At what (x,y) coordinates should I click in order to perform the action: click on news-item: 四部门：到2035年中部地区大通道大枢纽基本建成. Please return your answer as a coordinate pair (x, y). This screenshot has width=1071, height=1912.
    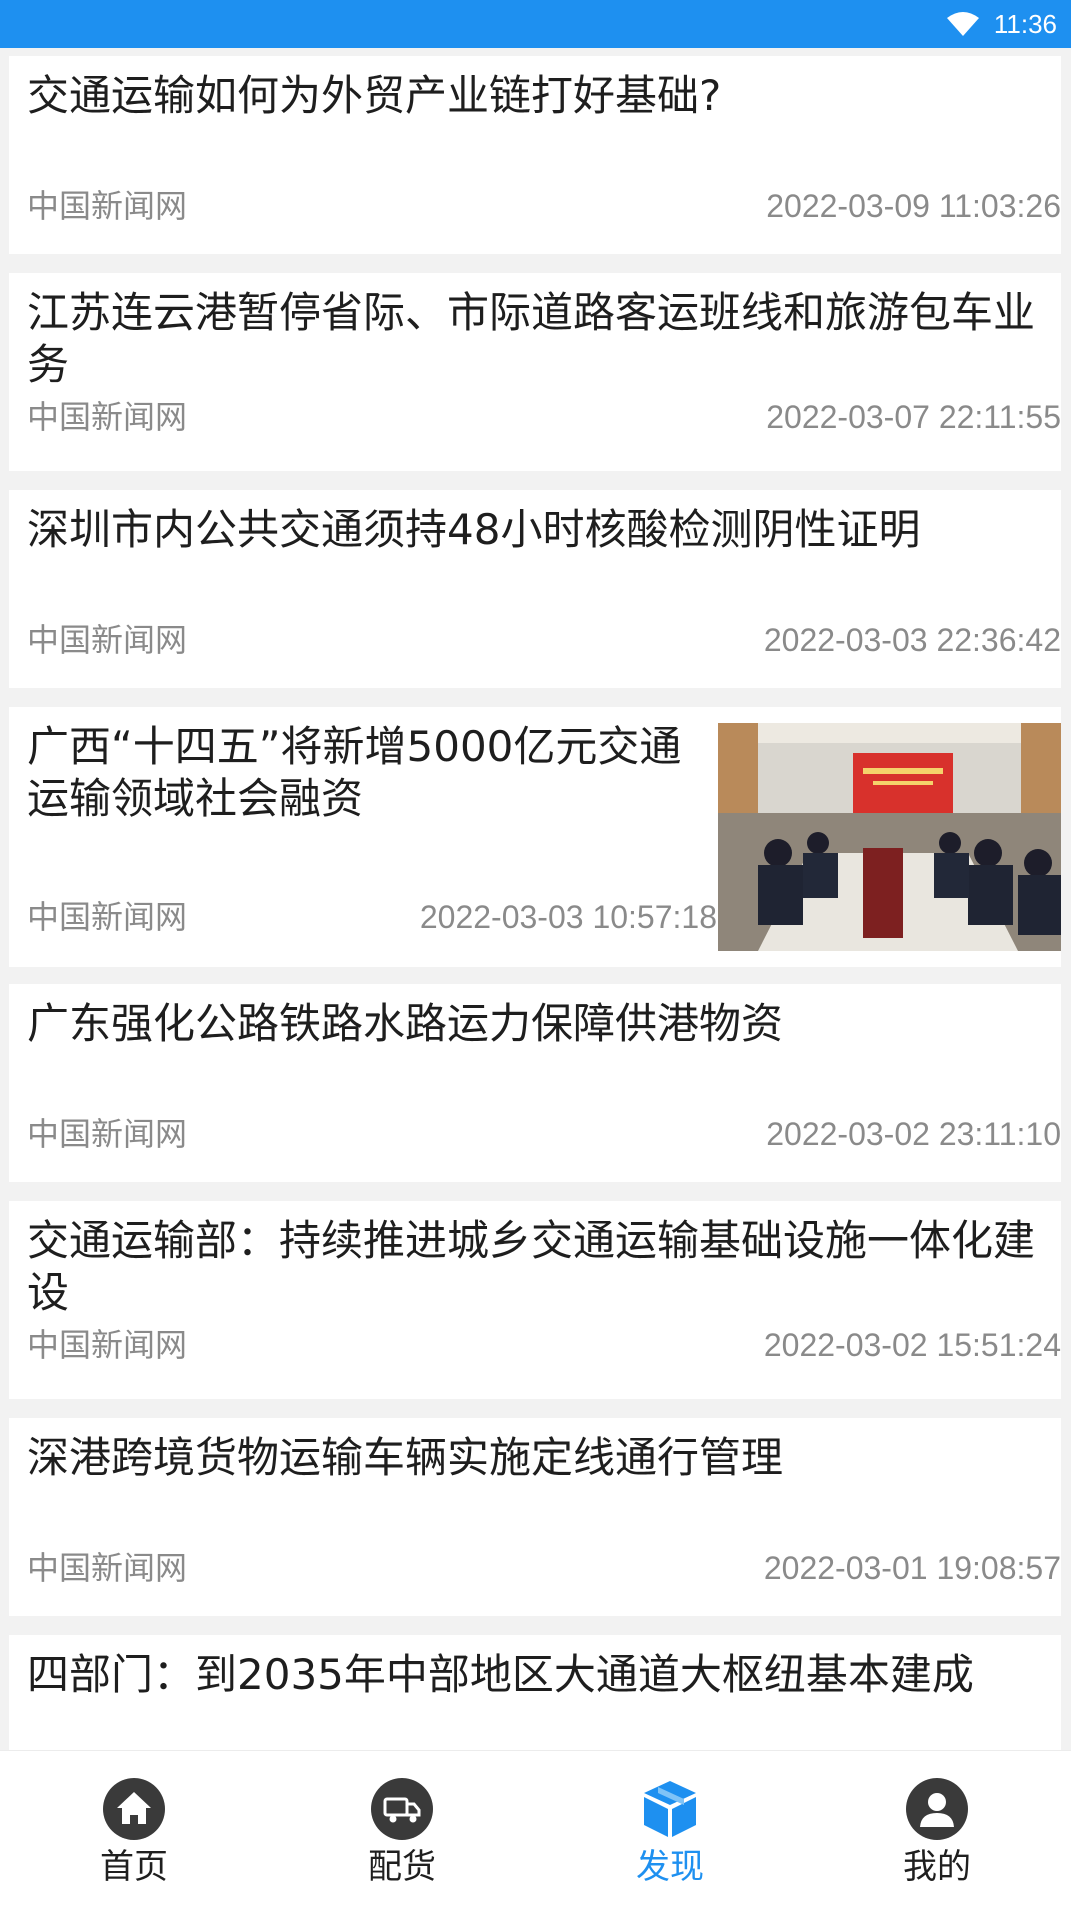
    Looking at the image, I should click on (535, 1692).